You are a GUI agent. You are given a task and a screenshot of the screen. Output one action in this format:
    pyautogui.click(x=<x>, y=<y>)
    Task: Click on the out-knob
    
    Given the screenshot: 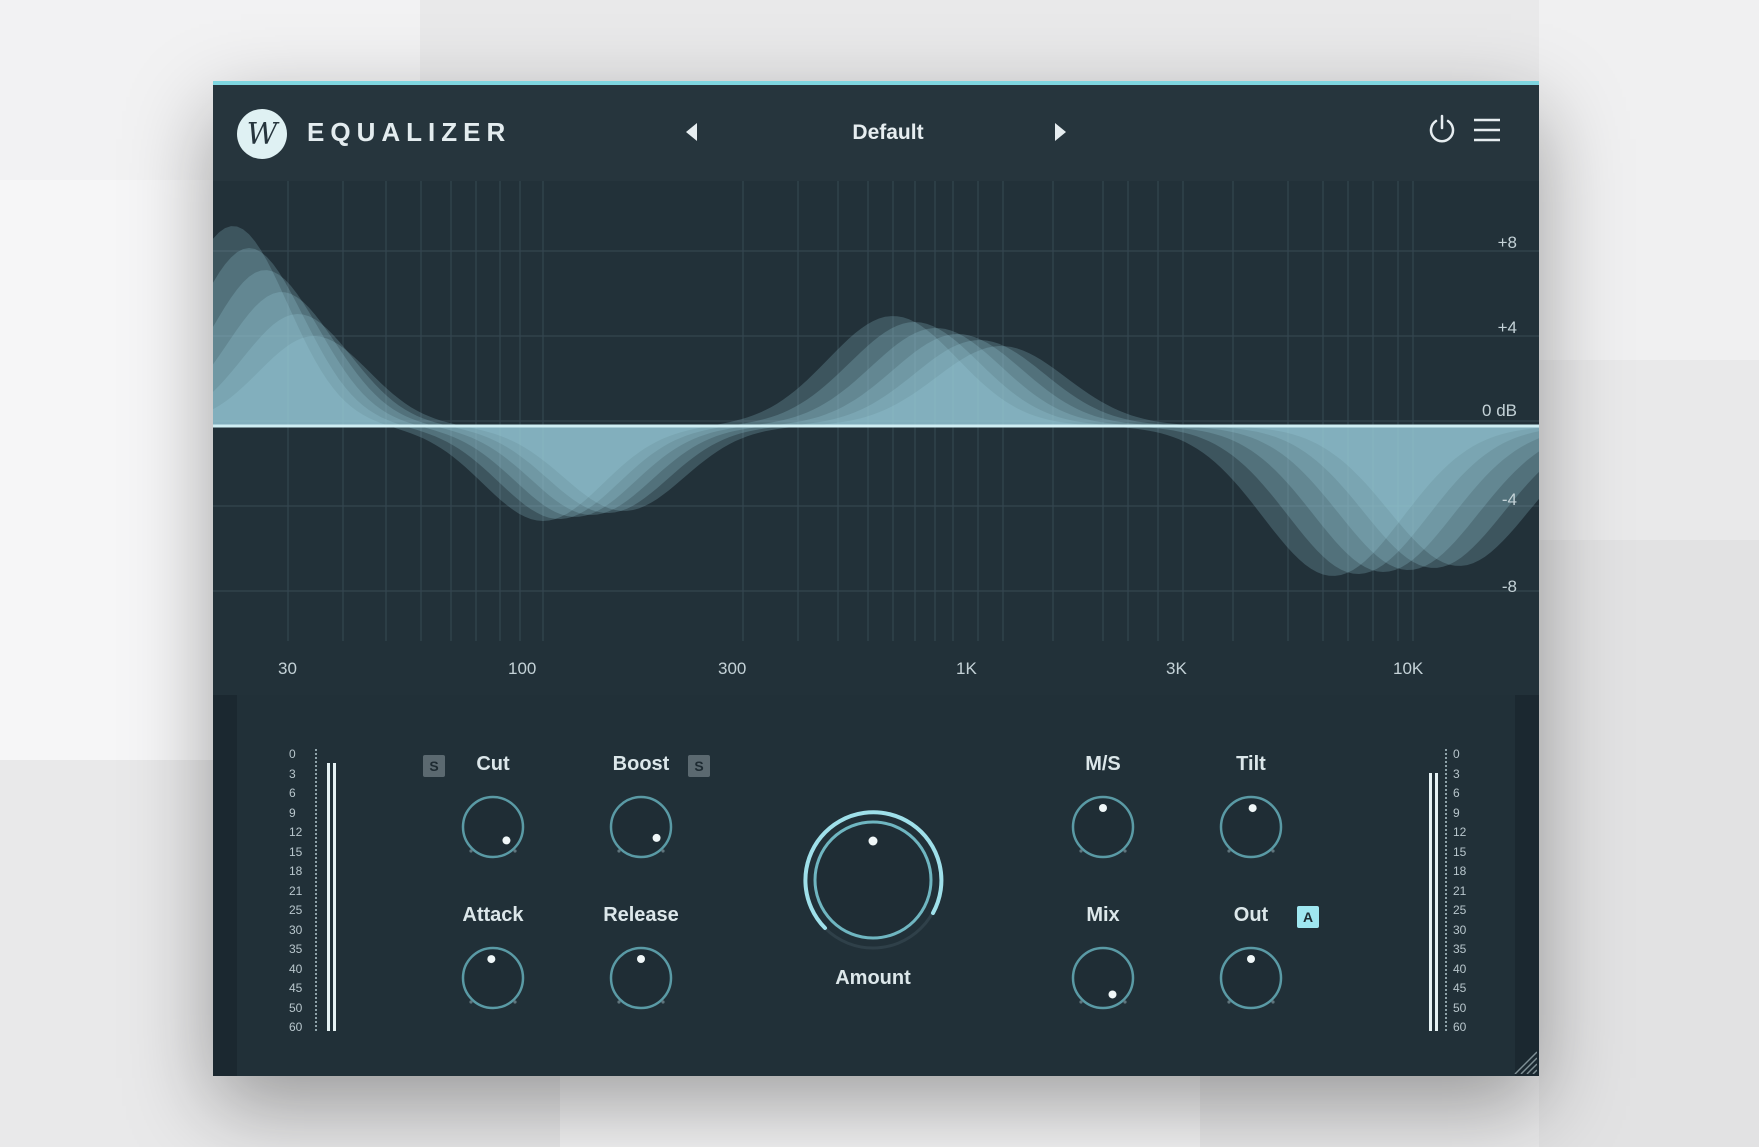 What is the action you would take?
    pyautogui.click(x=1251, y=978)
    